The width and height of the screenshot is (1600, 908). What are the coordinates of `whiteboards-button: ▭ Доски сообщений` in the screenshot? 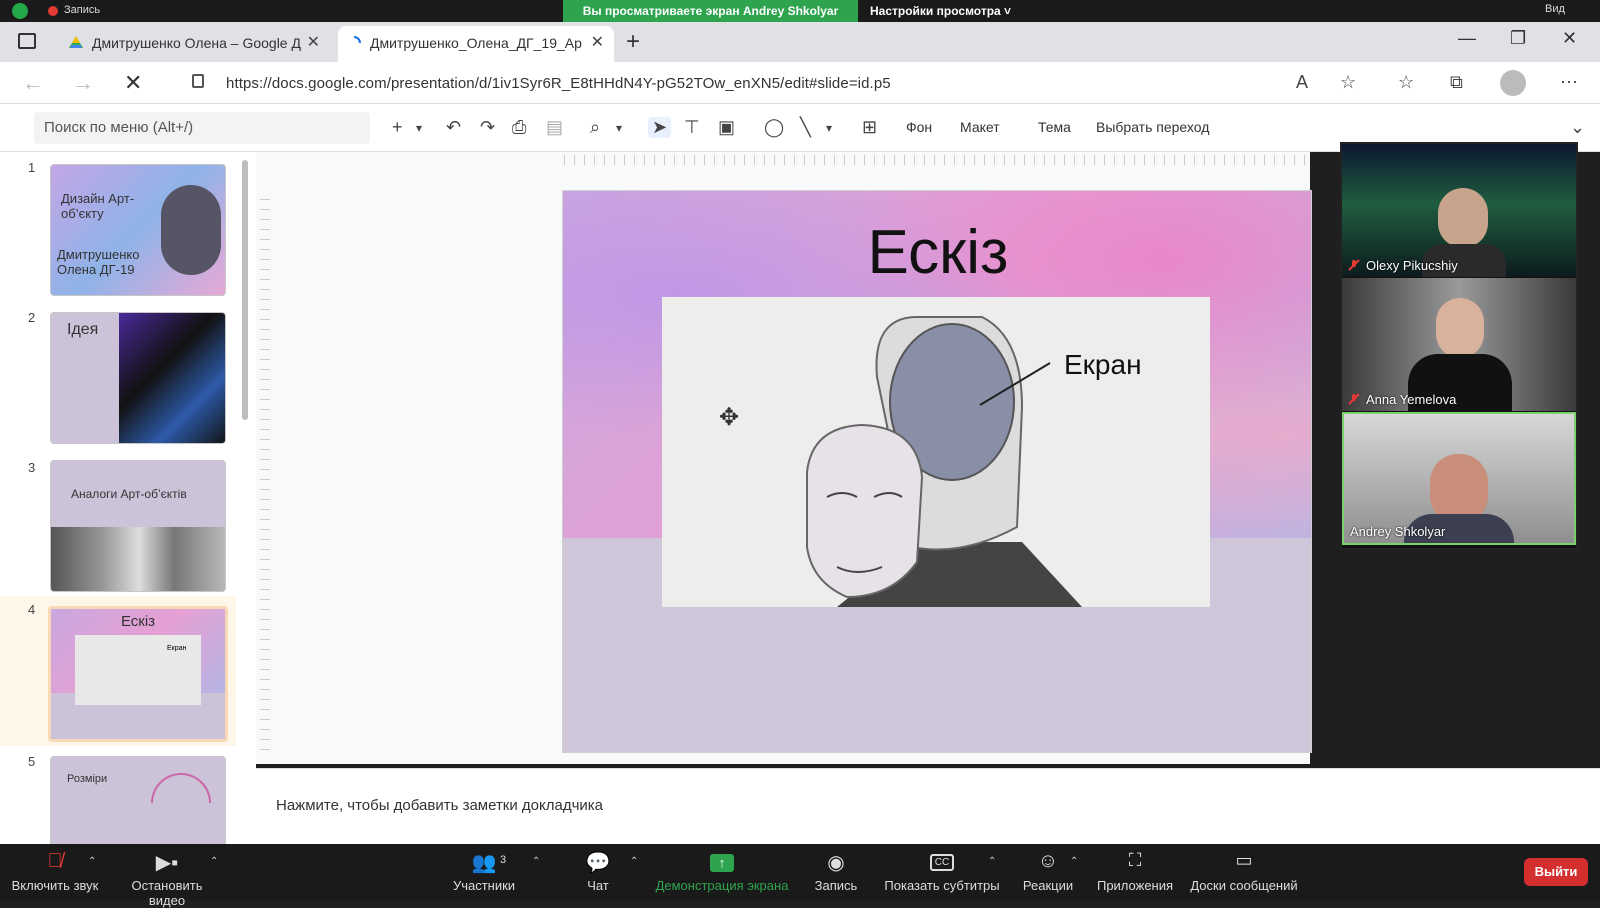 It's located at (1244, 872).